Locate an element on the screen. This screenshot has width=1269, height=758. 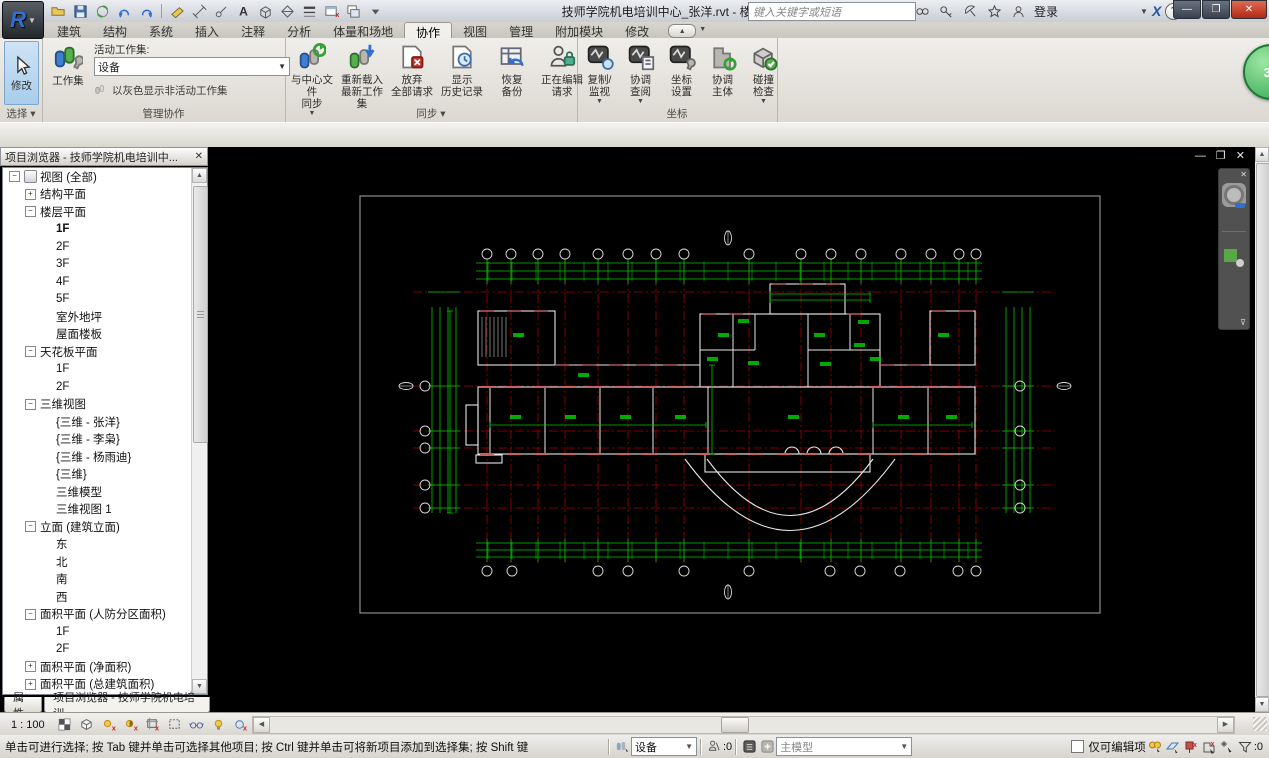
exchange-apps-icon: X is located at coordinates (1156, 11).